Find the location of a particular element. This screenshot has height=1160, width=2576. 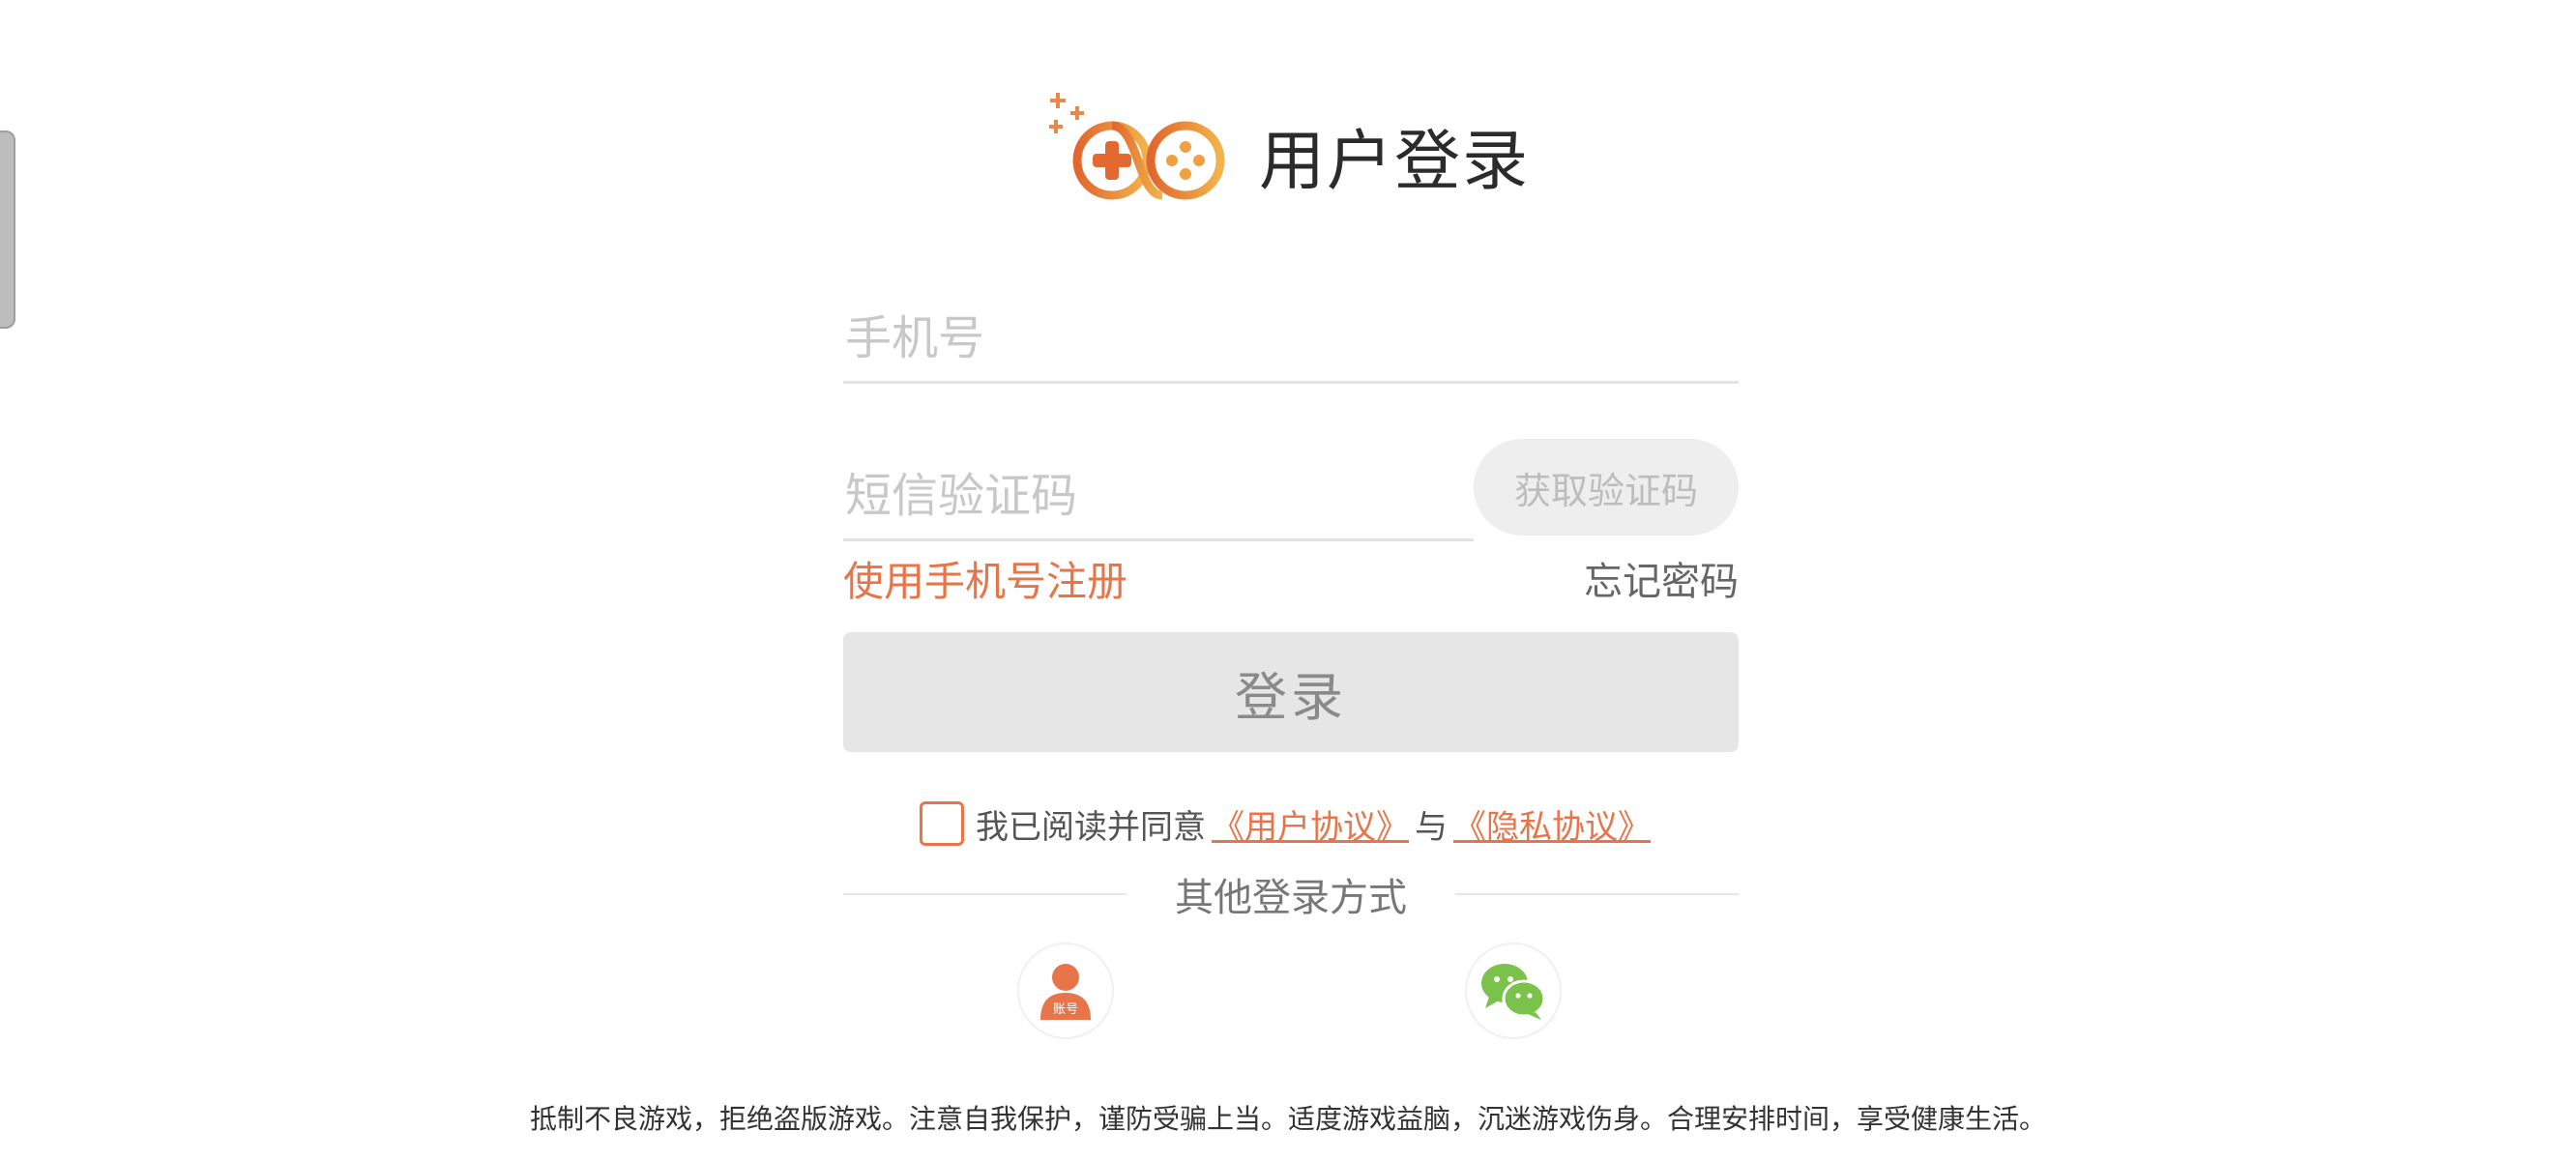

forgot-password-link: 忘记密码 is located at coordinates (1661, 582).